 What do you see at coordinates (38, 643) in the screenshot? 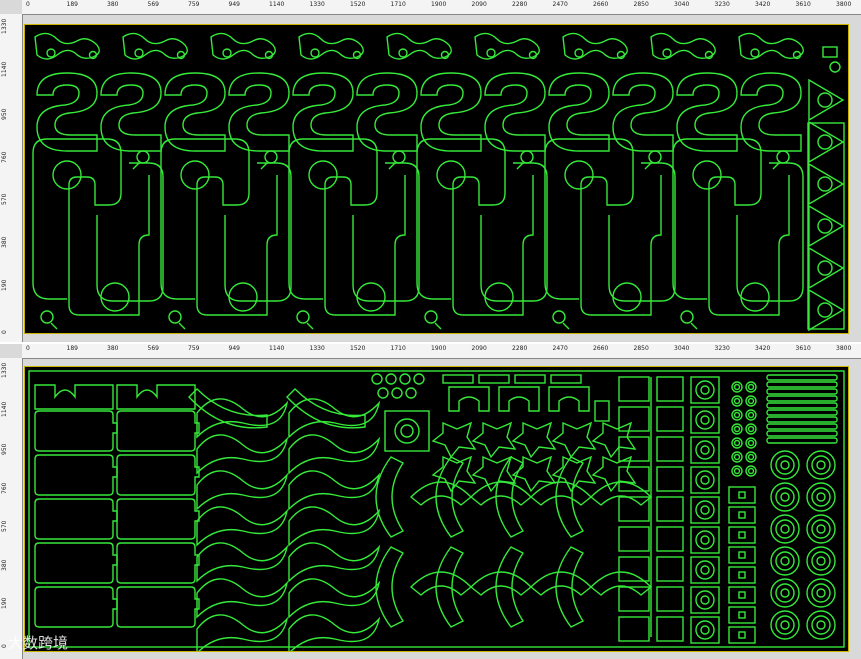
I see `watermark-label: 大数跨境` at bounding box center [38, 643].